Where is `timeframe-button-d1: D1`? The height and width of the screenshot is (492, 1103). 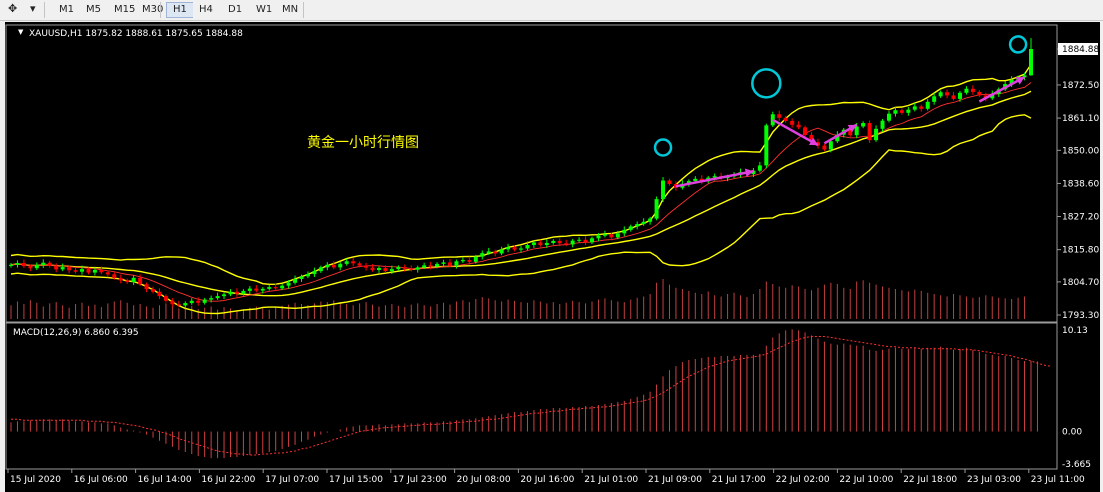
timeframe-button-d1: D1 is located at coordinates (235, 10).